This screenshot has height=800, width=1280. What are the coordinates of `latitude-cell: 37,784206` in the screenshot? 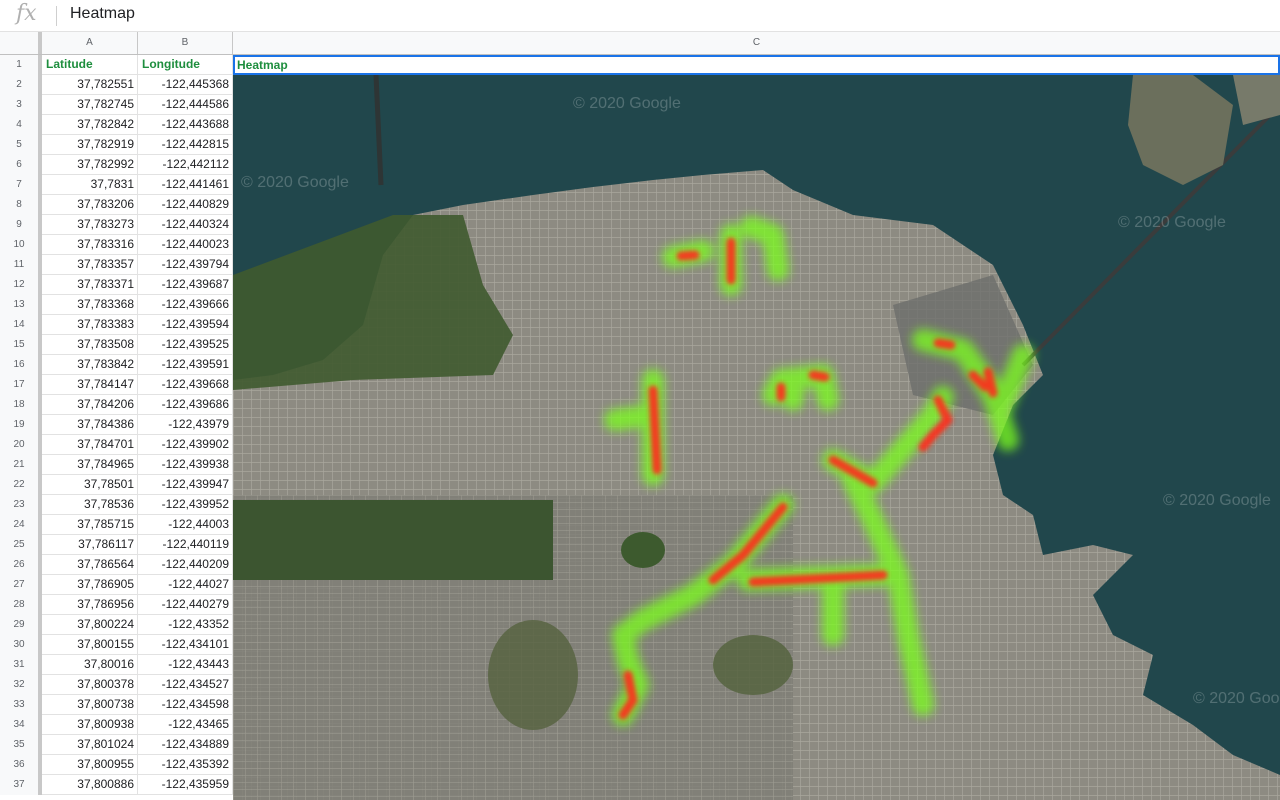 It's located at (90, 405).